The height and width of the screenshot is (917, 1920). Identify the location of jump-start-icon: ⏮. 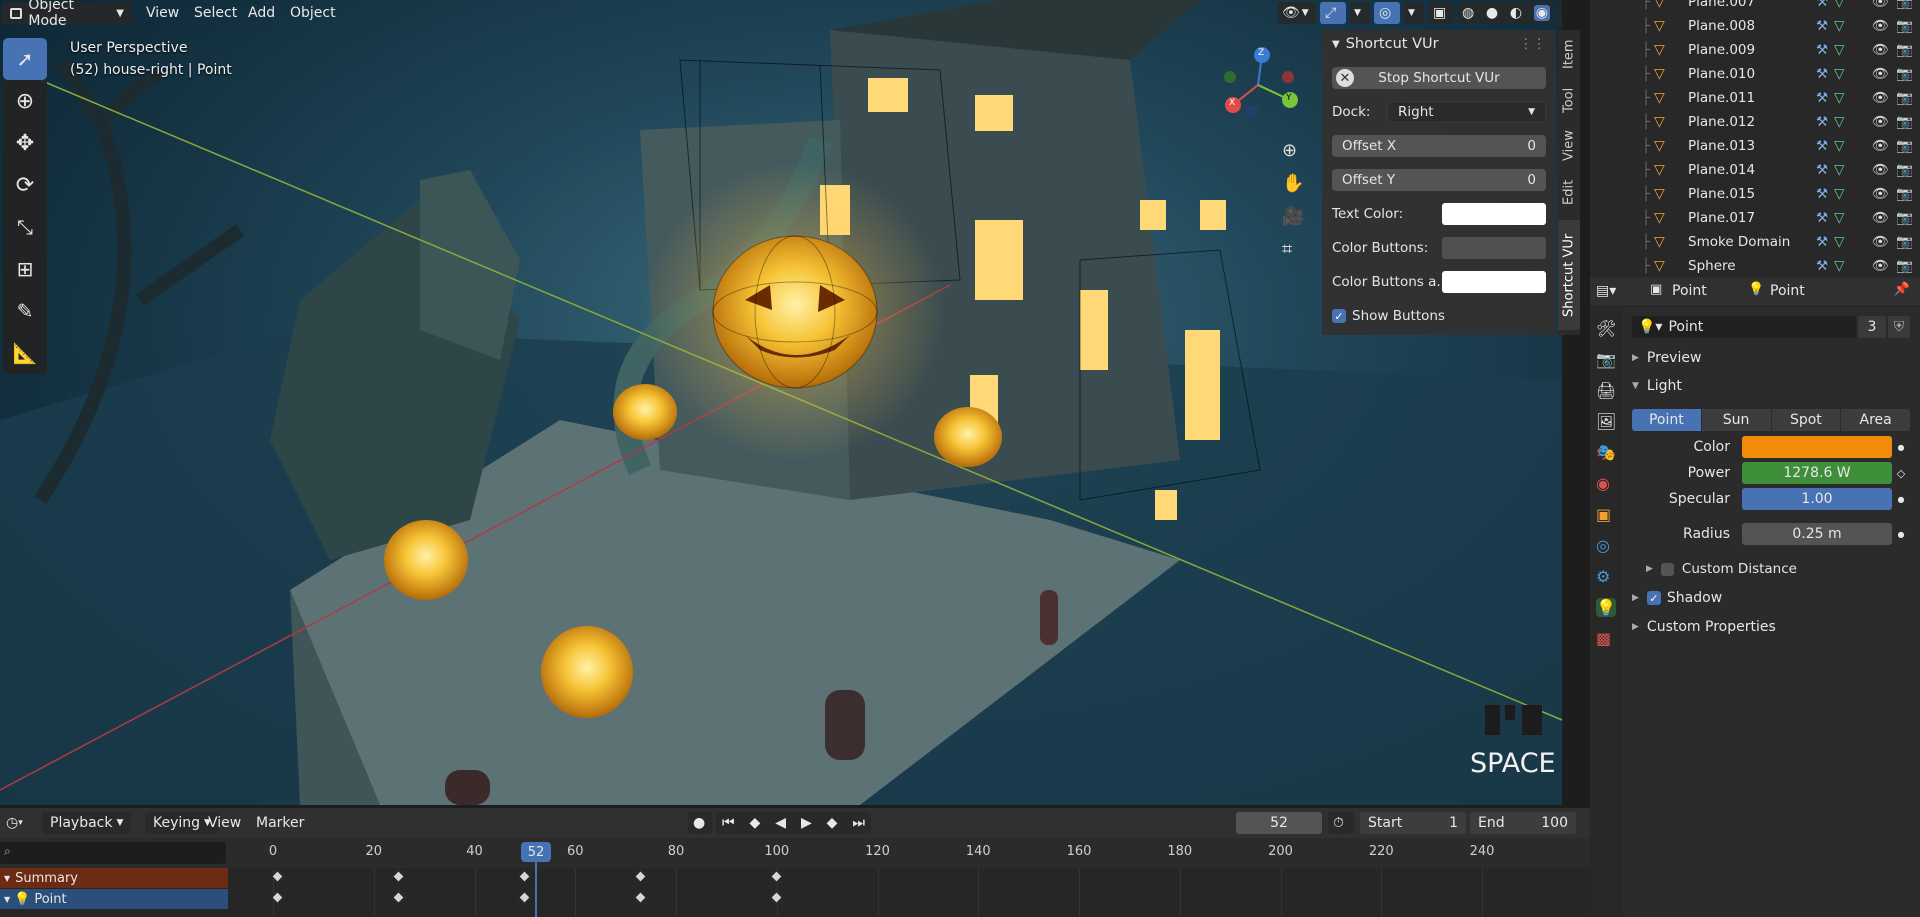
(728, 823).